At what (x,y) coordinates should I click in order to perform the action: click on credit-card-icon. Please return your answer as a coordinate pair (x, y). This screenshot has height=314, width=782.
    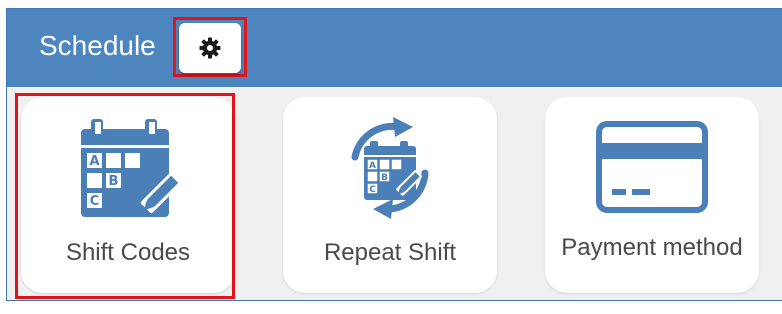
    Looking at the image, I should click on (652, 167).